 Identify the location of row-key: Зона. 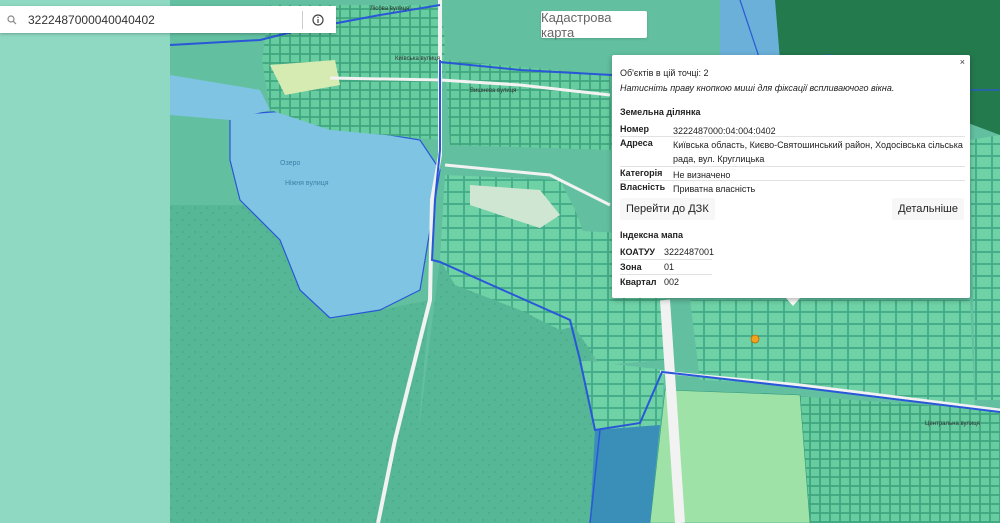
(631, 267).